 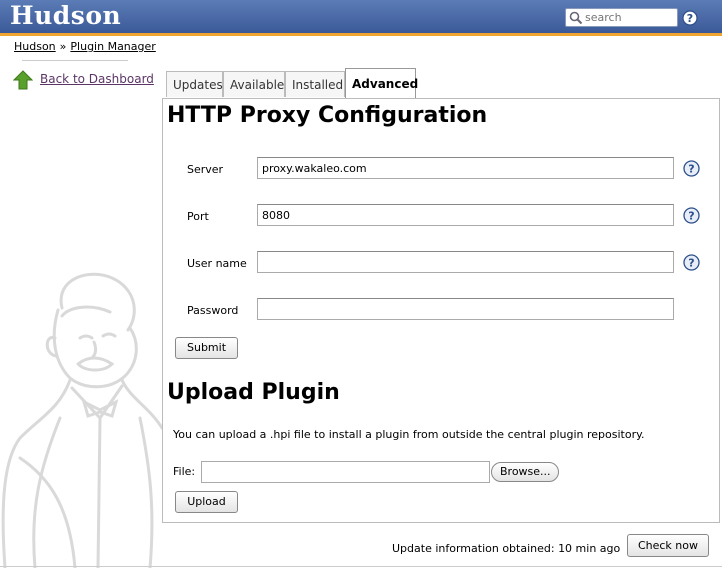 I want to click on search-box, so click(x=621, y=17).